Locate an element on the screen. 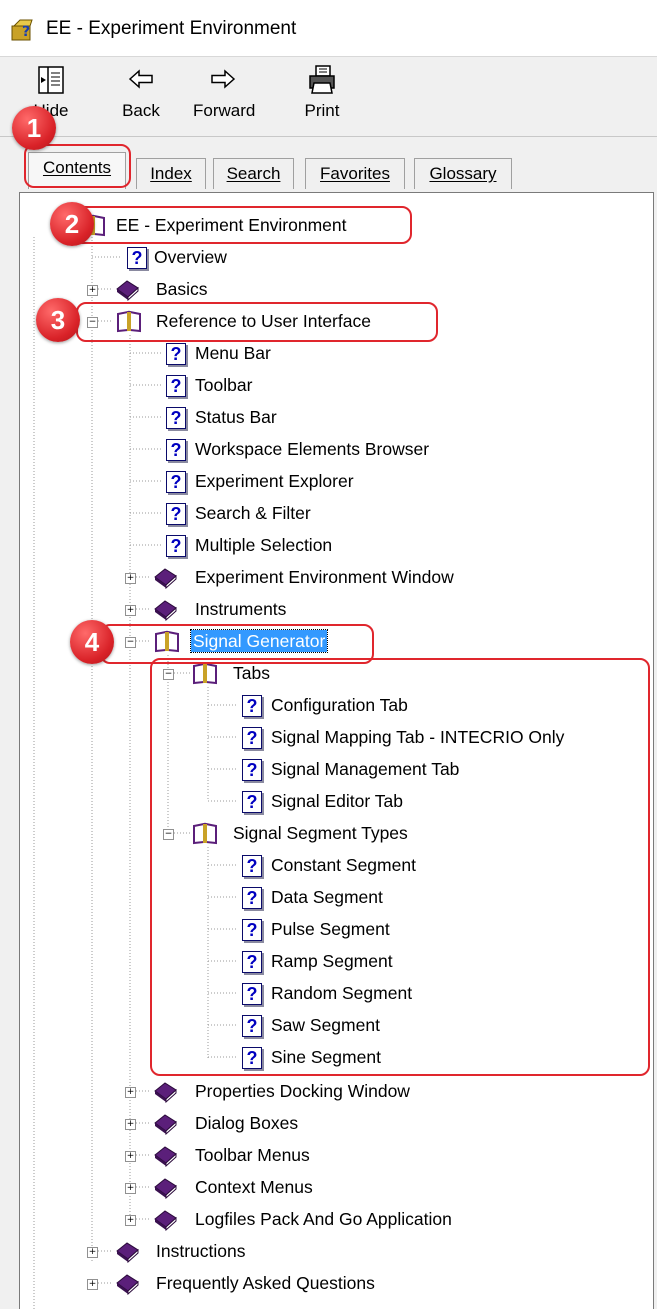  toolbar: Hide Back Forward Print is located at coordinates (328, 97).